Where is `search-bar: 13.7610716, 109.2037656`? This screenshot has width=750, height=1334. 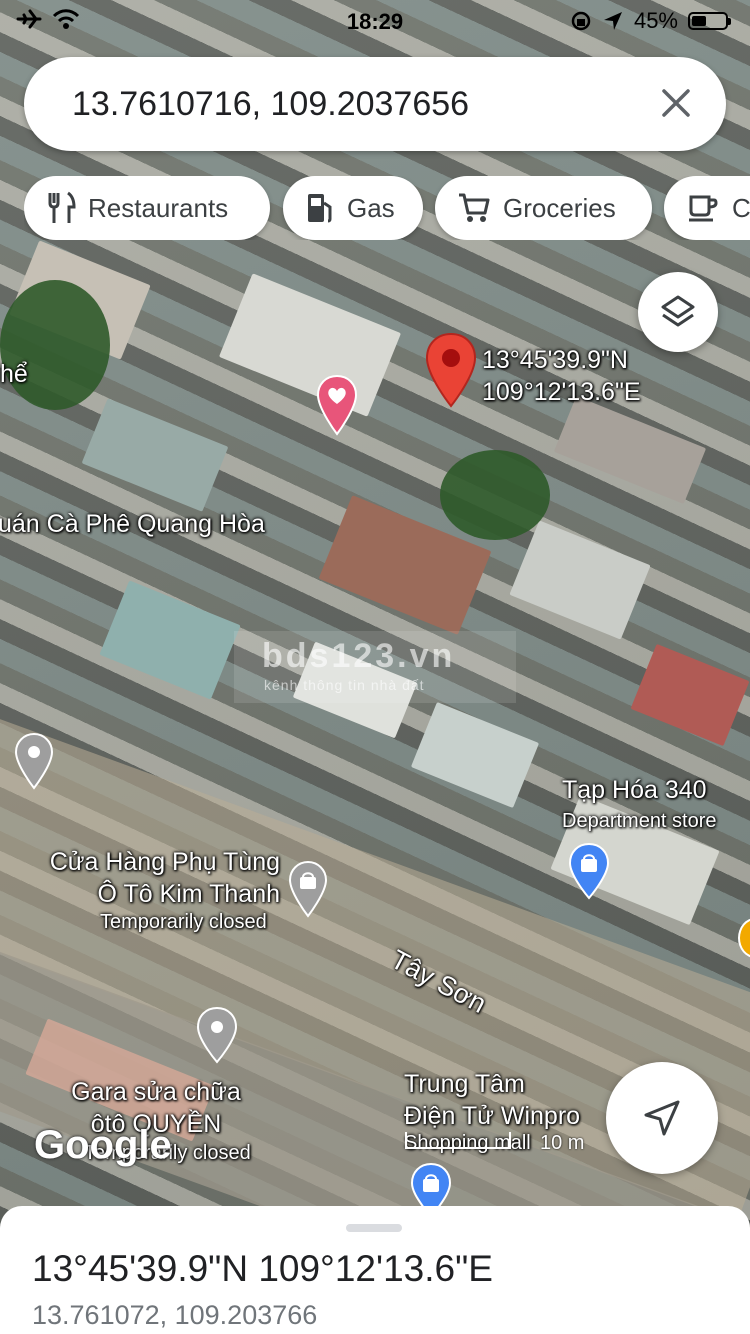
search-bar: 13.7610716, 109.2037656 is located at coordinates (375, 104).